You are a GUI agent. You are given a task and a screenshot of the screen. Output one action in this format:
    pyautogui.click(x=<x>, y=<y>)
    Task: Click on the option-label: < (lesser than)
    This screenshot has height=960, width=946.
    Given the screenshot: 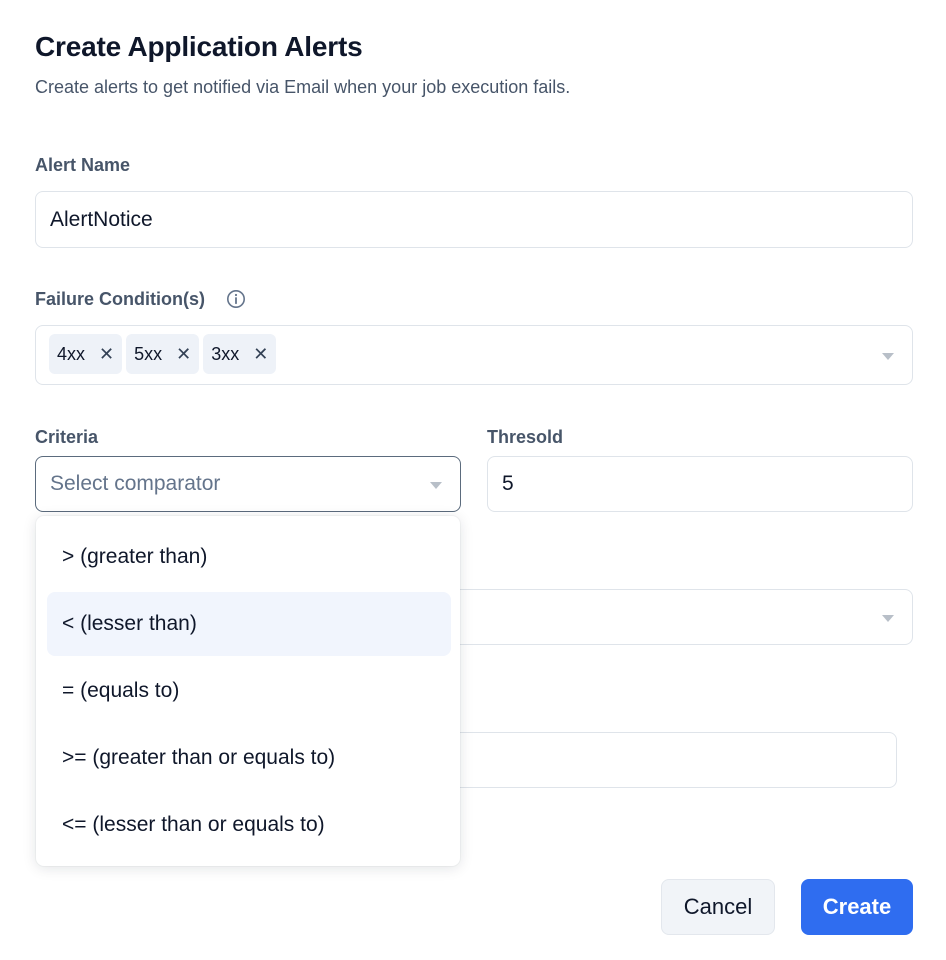 What is the action you would take?
    pyautogui.click(x=129, y=623)
    